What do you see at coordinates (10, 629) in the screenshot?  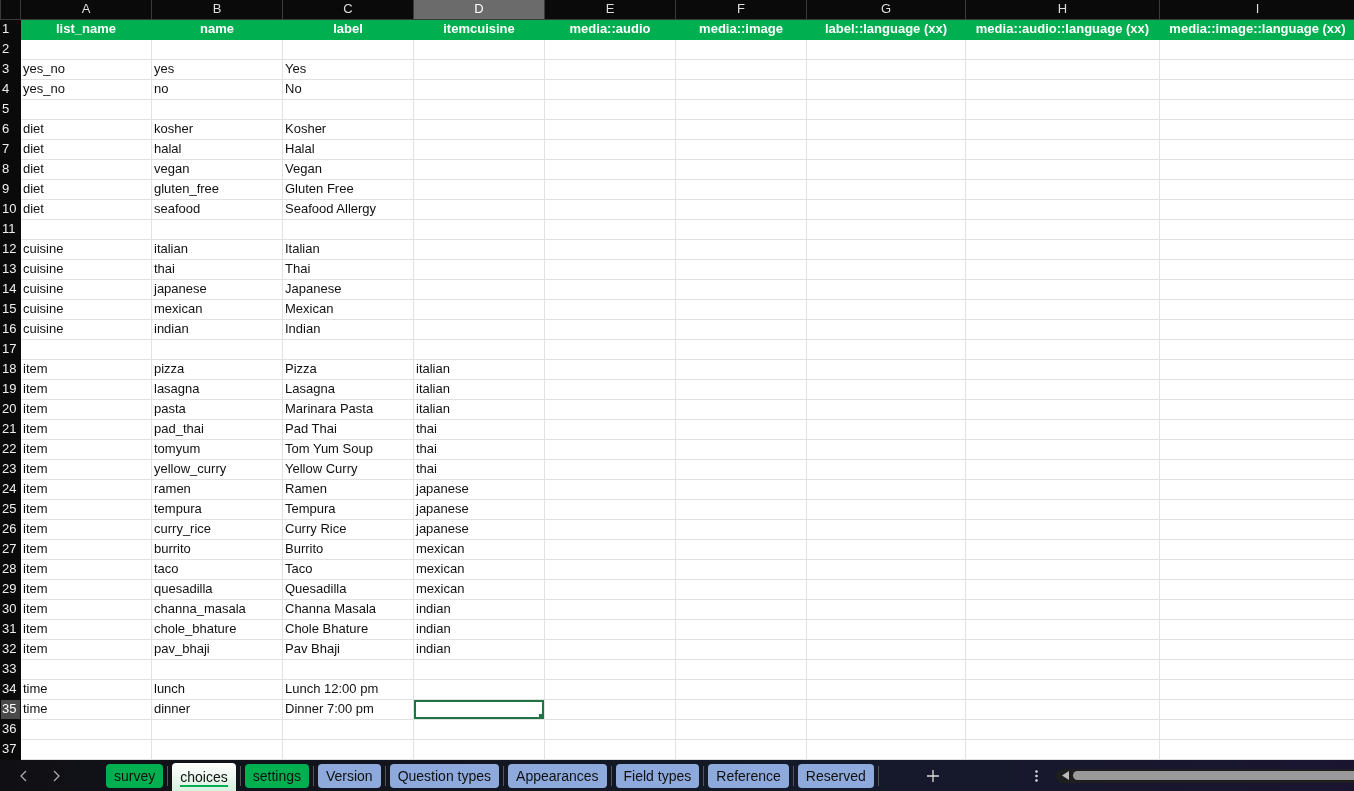 I see `row-header: 31` at bounding box center [10, 629].